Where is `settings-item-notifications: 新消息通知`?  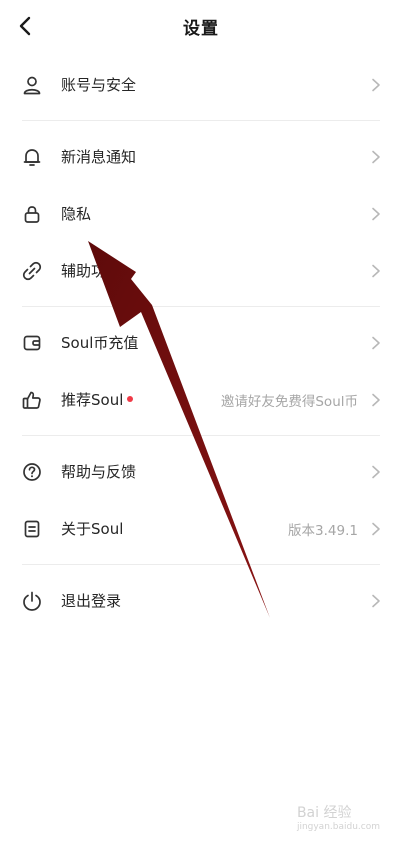
settings-item-notifications: 新消息通知 is located at coordinates (201, 156).